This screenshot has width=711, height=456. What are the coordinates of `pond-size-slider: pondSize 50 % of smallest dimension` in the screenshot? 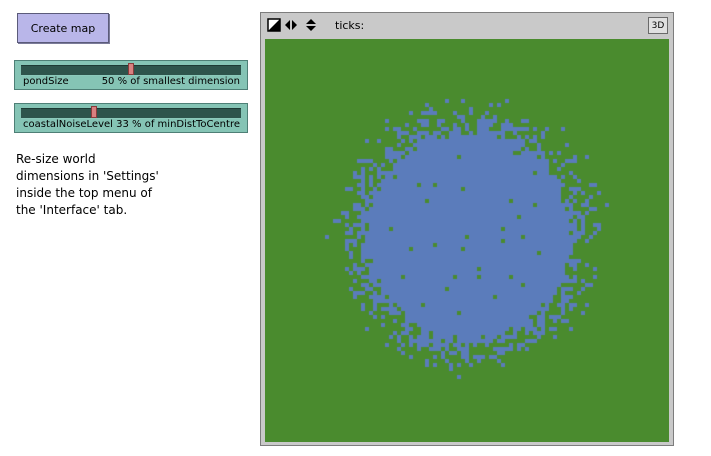 It's located at (131, 75).